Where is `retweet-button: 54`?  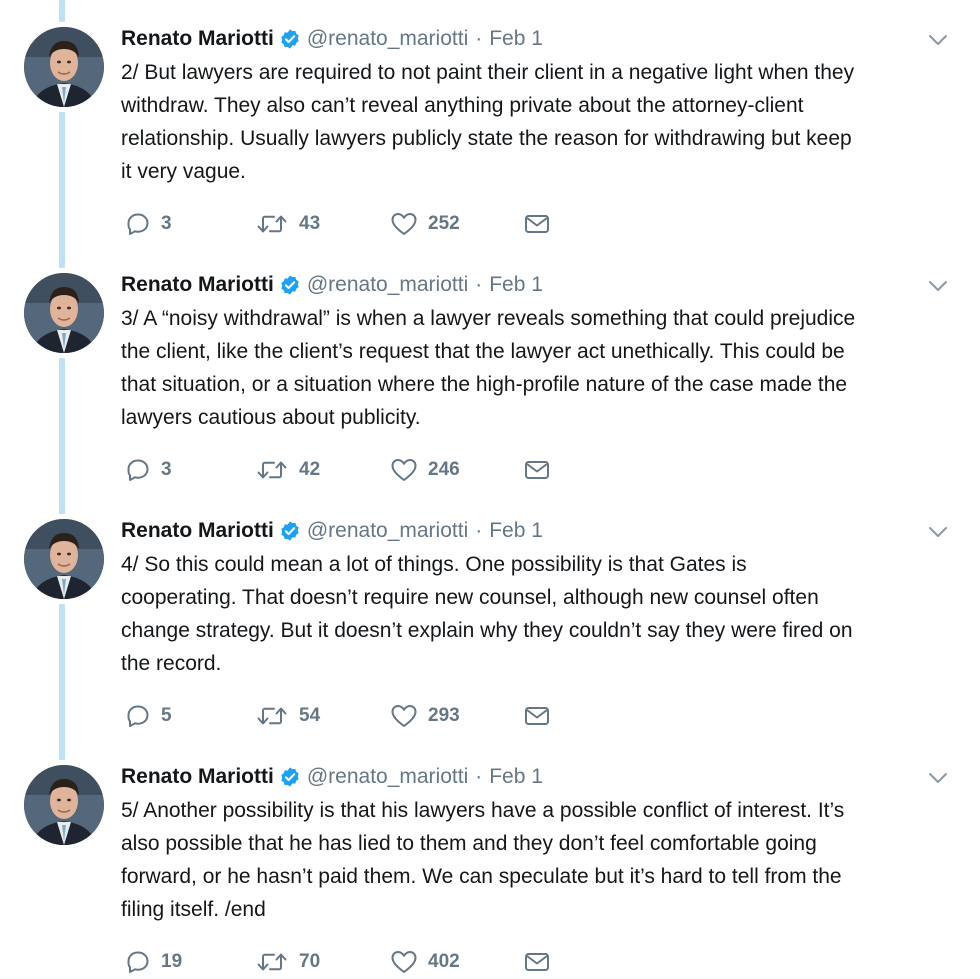 retweet-button: 54 is located at coordinates (322, 716).